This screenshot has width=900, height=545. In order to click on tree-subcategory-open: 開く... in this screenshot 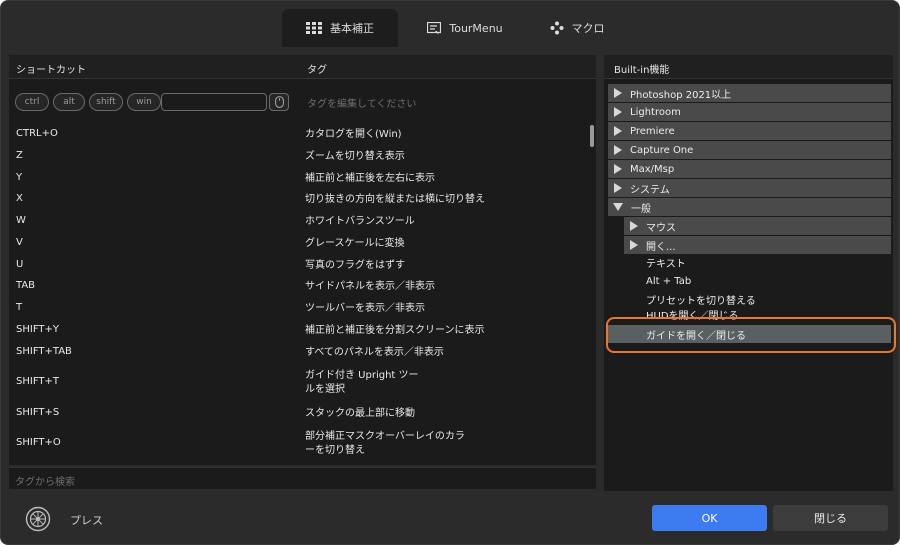, I will do `click(757, 245)`.